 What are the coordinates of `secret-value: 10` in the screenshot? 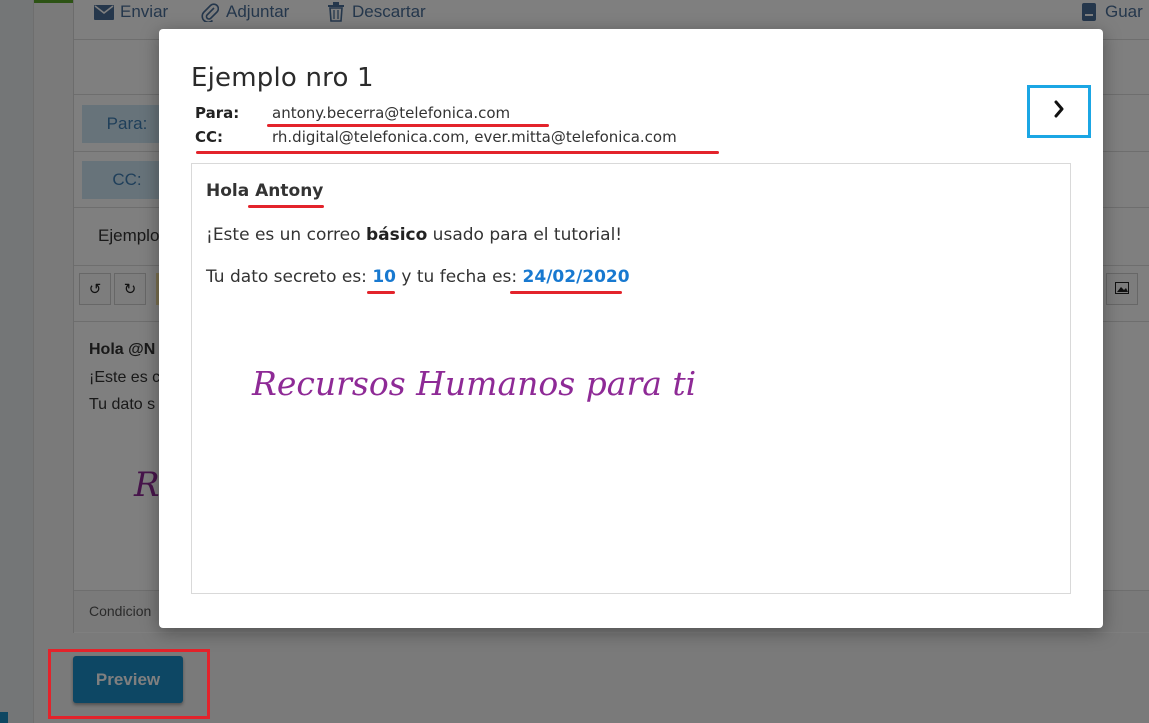 It's located at (384, 277).